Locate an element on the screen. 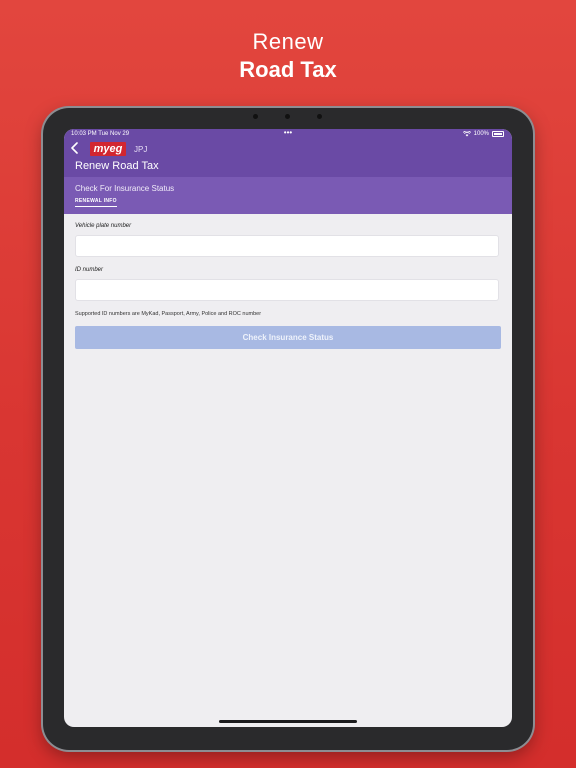  back-button is located at coordinates (75, 149).